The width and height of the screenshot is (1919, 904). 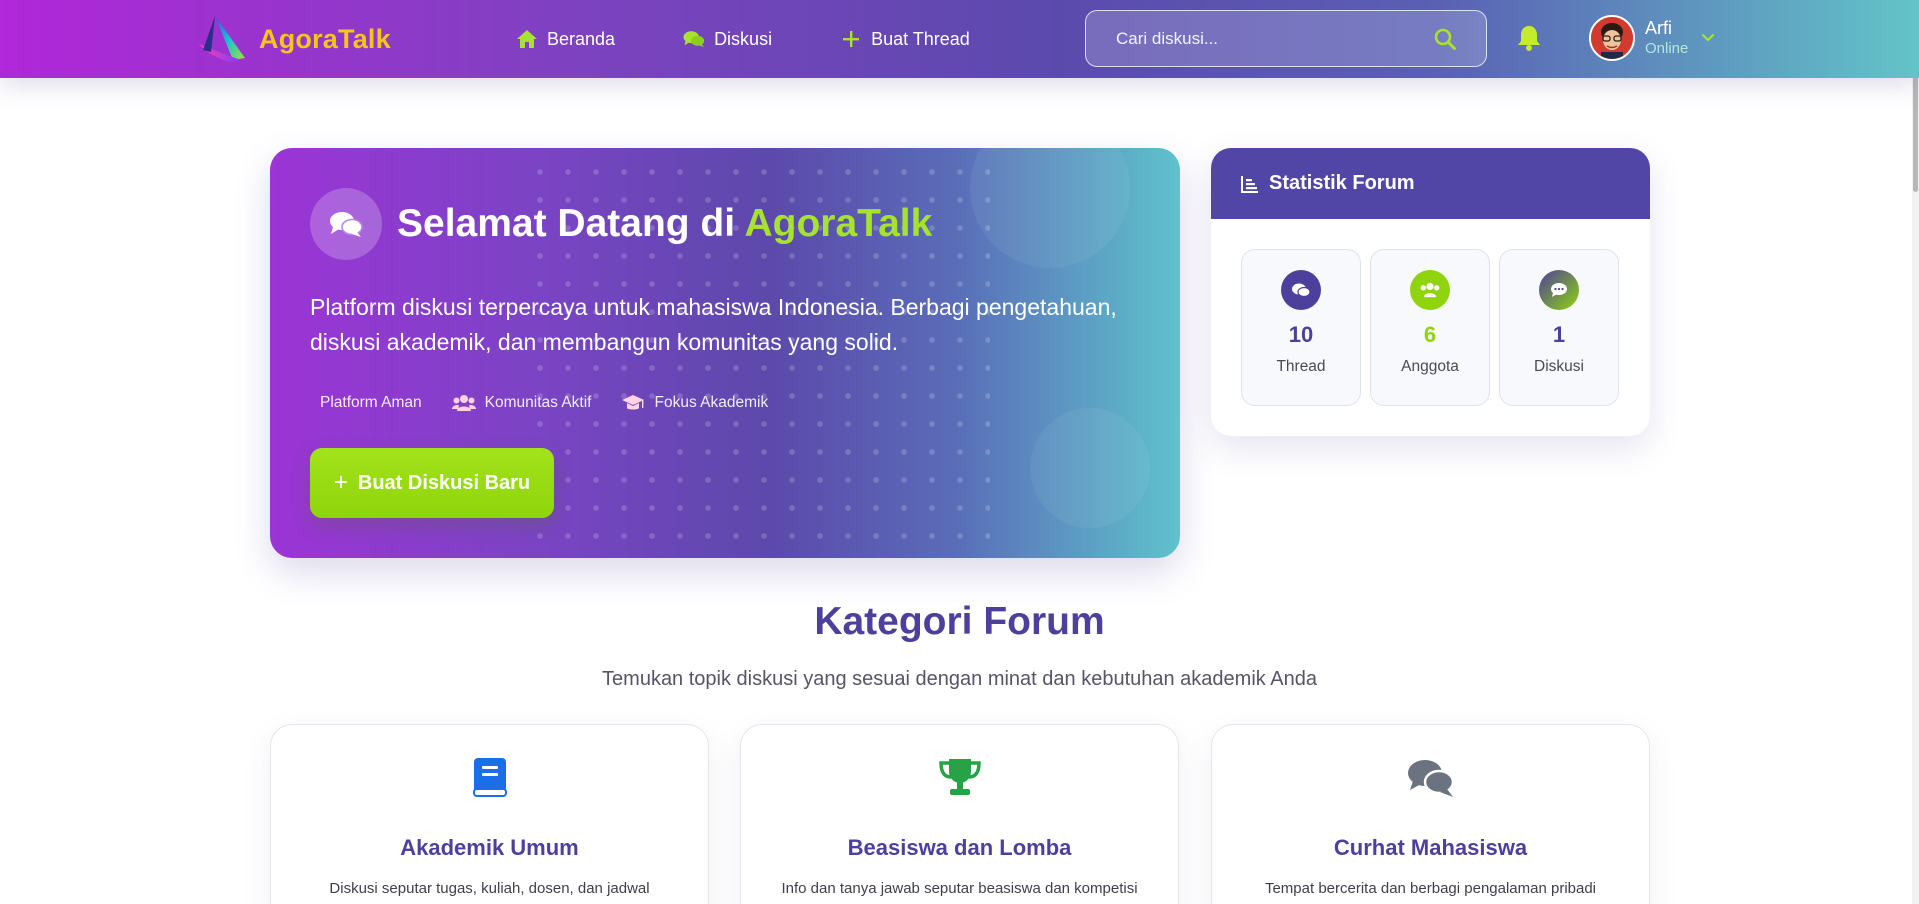 What do you see at coordinates (959, 847) in the screenshot?
I see `category-name: Beasiswa dan Lomba` at bounding box center [959, 847].